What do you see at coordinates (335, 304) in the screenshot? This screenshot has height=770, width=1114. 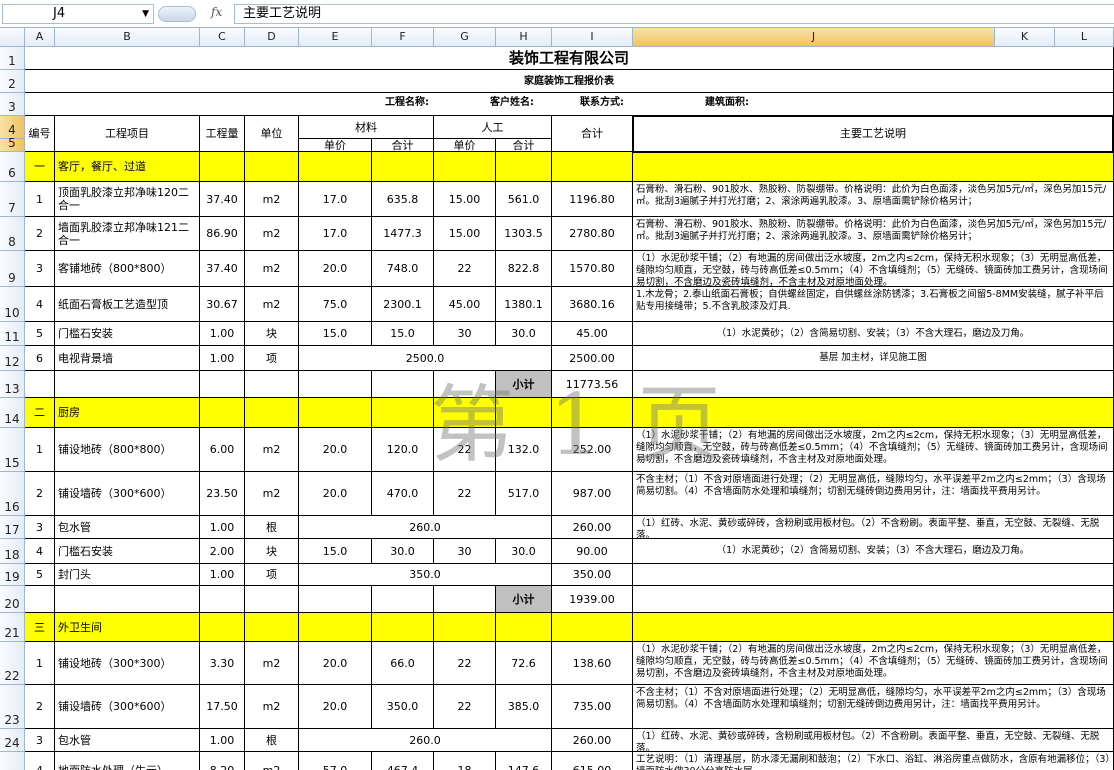 I see `material-price: 75.0` at bounding box center [335, 304].